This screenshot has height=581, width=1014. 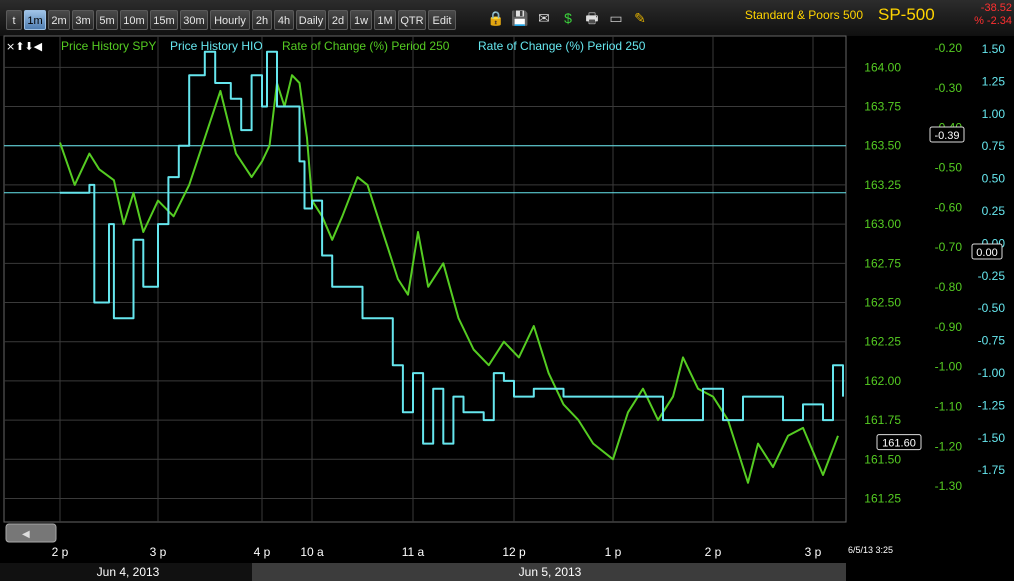 What do you see at coordinates (882, 185) in the screenshot?
I see `y-tick-label-price: 163.25` at bounding box center [882, 185].